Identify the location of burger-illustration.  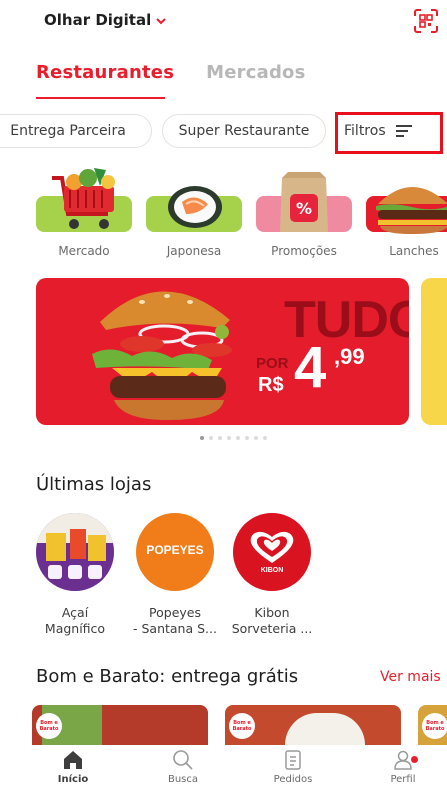
(162, 355).